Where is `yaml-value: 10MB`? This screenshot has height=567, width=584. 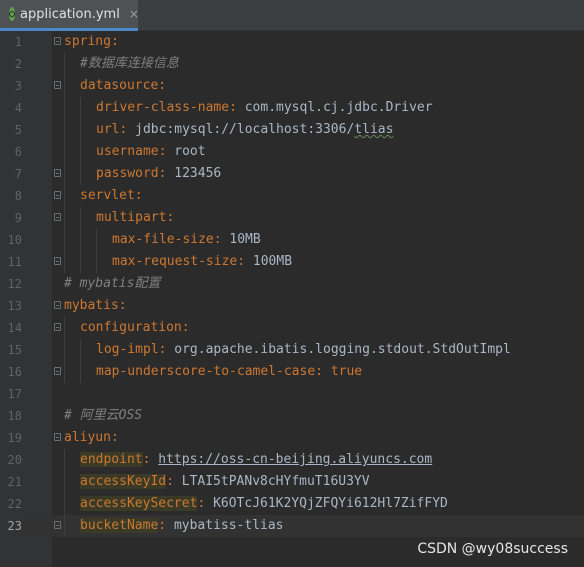 yaml-value: 10MB is located at coordinates (245, 239).